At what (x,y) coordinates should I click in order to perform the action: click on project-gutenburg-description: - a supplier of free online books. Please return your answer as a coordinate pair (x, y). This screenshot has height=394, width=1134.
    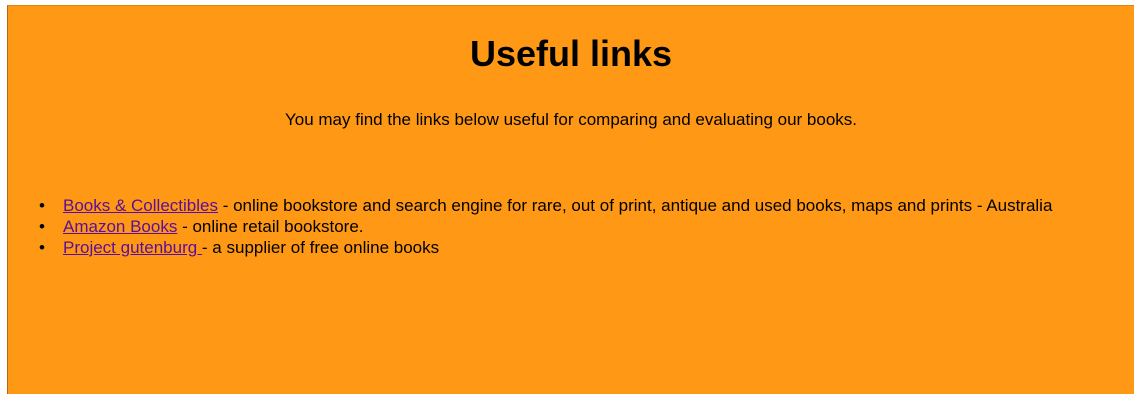
    Looking at the image, I should click on (320, 247).